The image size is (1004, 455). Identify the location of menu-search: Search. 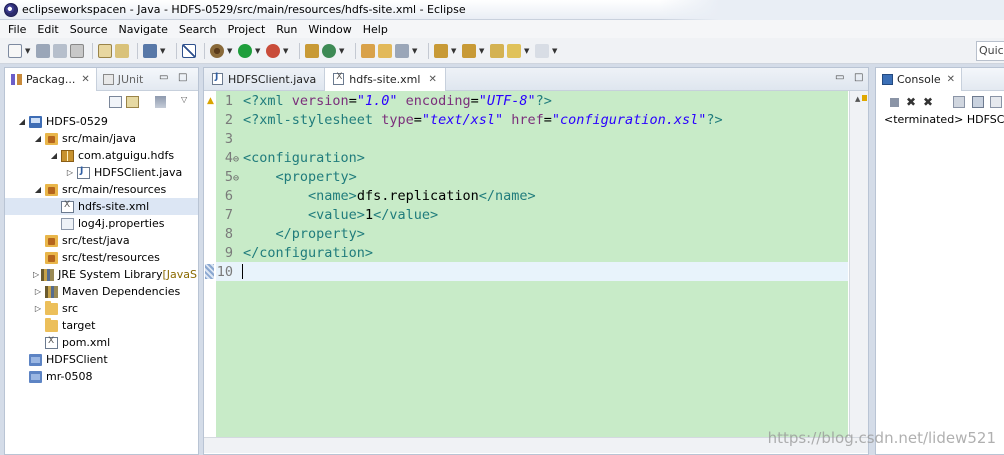
(198, 29).